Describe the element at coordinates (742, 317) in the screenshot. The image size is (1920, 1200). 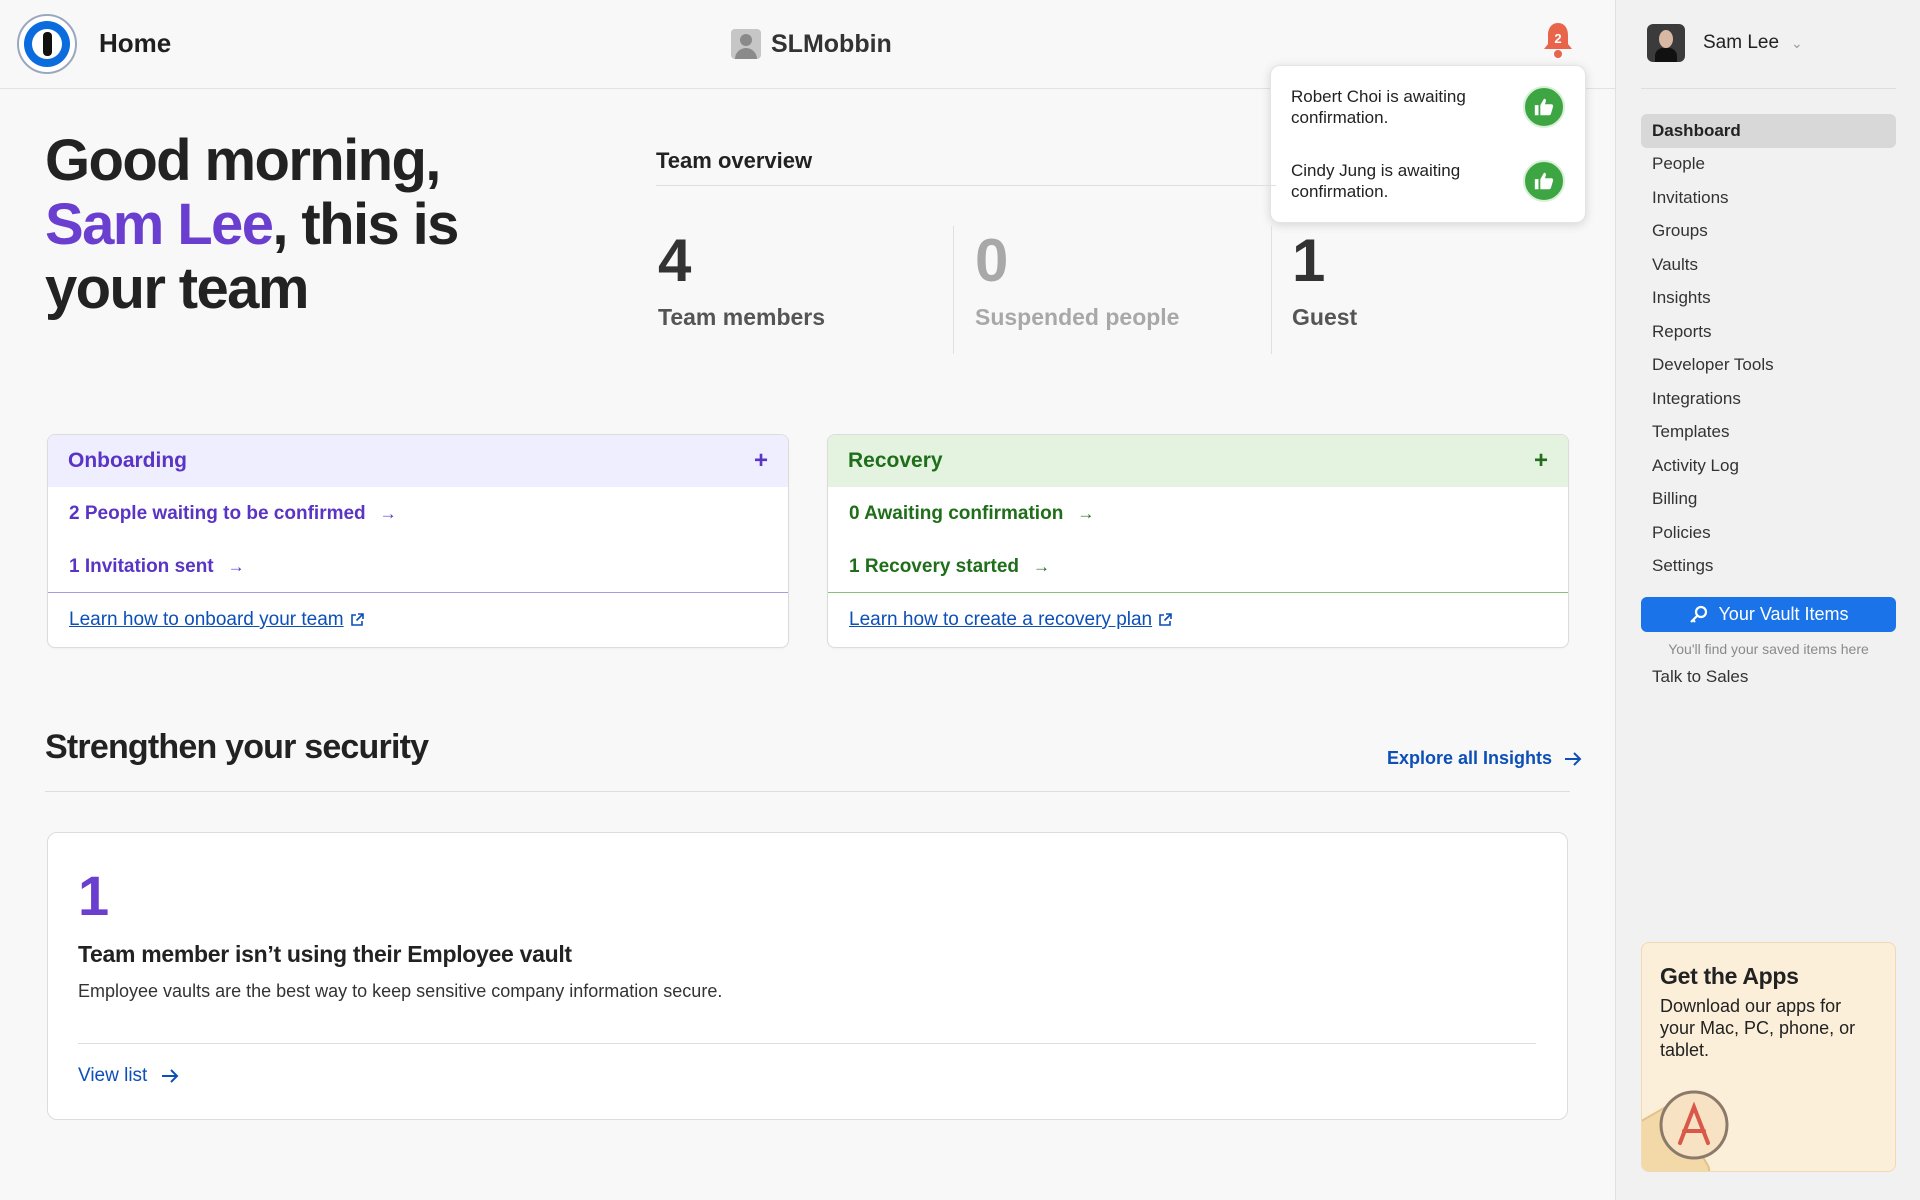
I see `stat-label: Team members` at that location.